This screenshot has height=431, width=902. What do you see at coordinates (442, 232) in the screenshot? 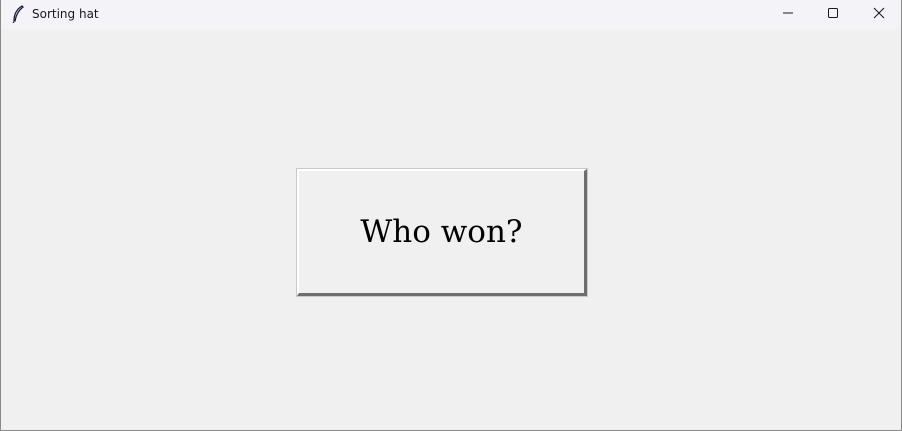
I see `who-won-button: Who won?` at bounding box center [442, 232].